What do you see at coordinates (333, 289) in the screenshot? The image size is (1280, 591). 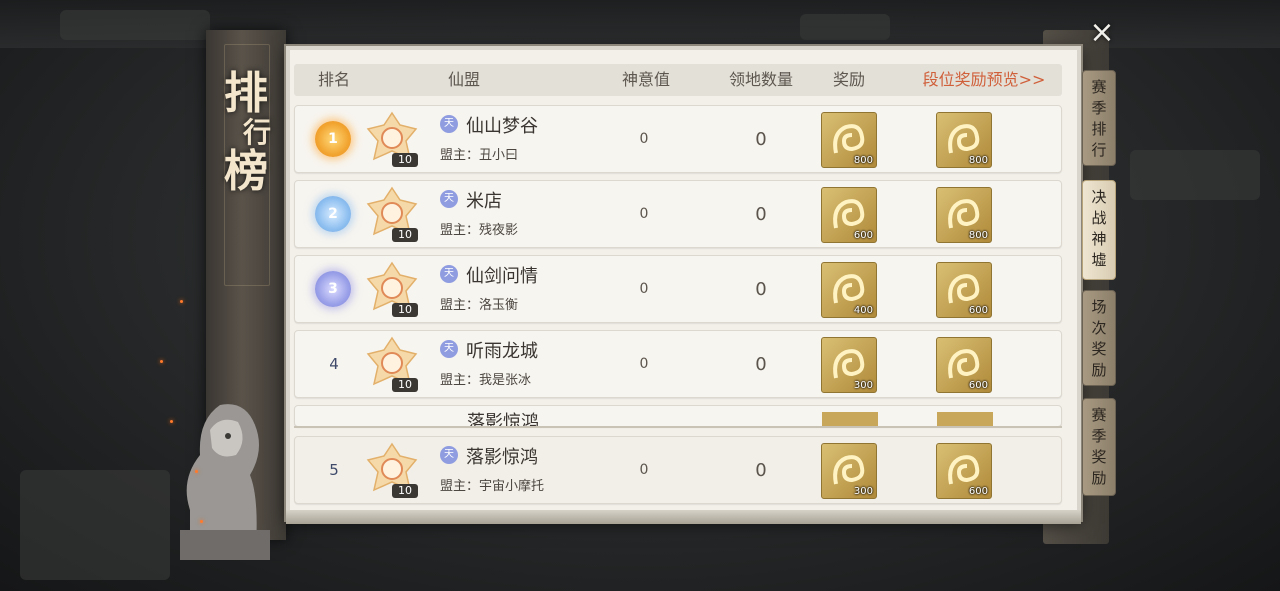 I see `bronze-medal-icon: 3` at bounding box center [333, 289].